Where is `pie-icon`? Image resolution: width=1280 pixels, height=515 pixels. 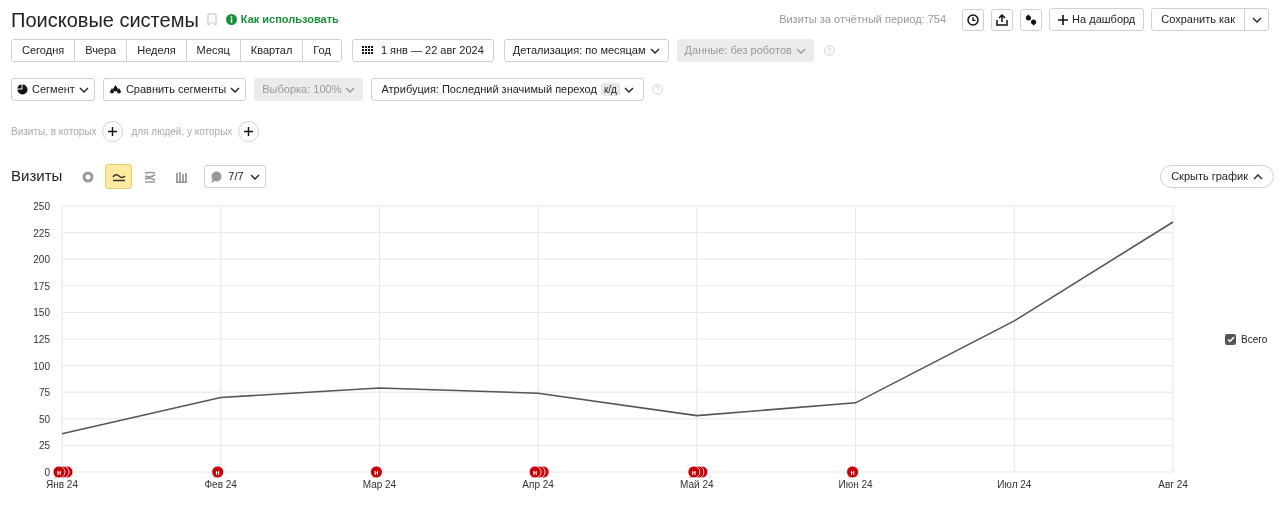 pie-icon is located at coordinates (22, 89).